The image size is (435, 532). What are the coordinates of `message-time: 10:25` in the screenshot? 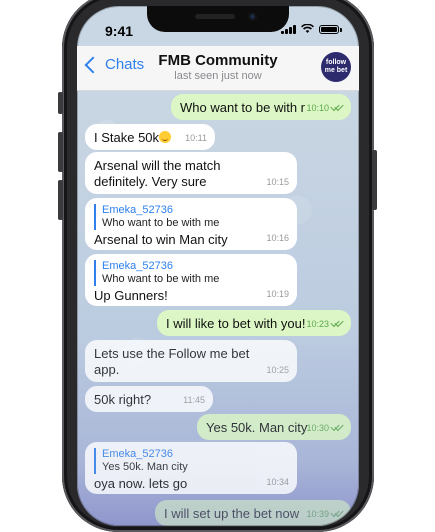 It's located at (277, 370).